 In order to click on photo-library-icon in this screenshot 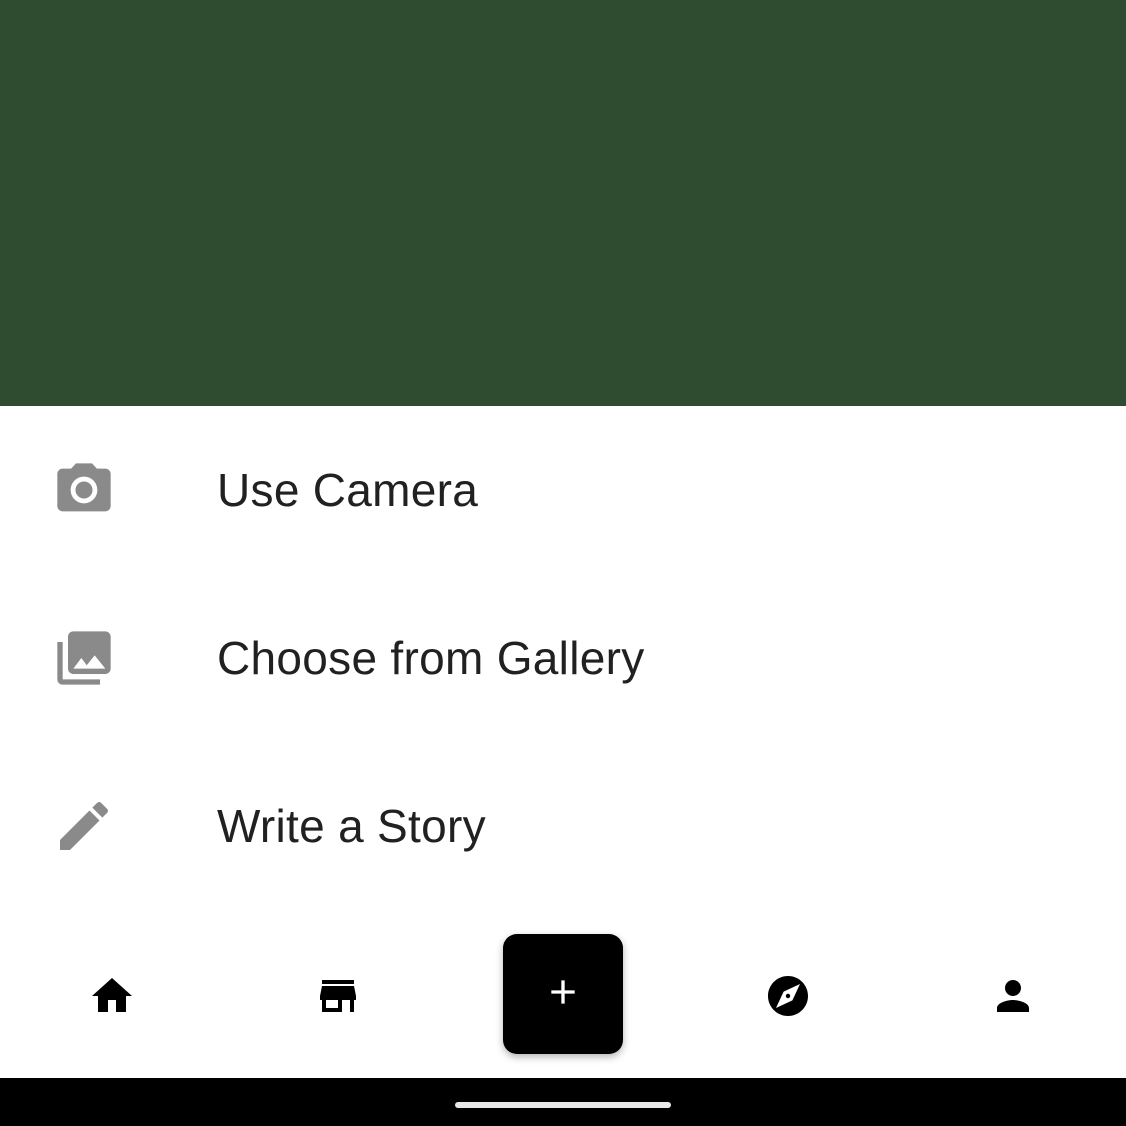, I will do `click(84, 658)`.